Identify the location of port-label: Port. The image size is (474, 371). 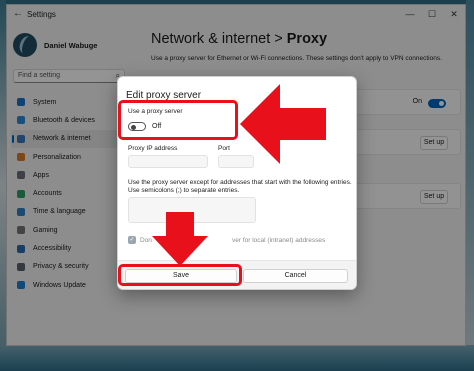
(224, 148).